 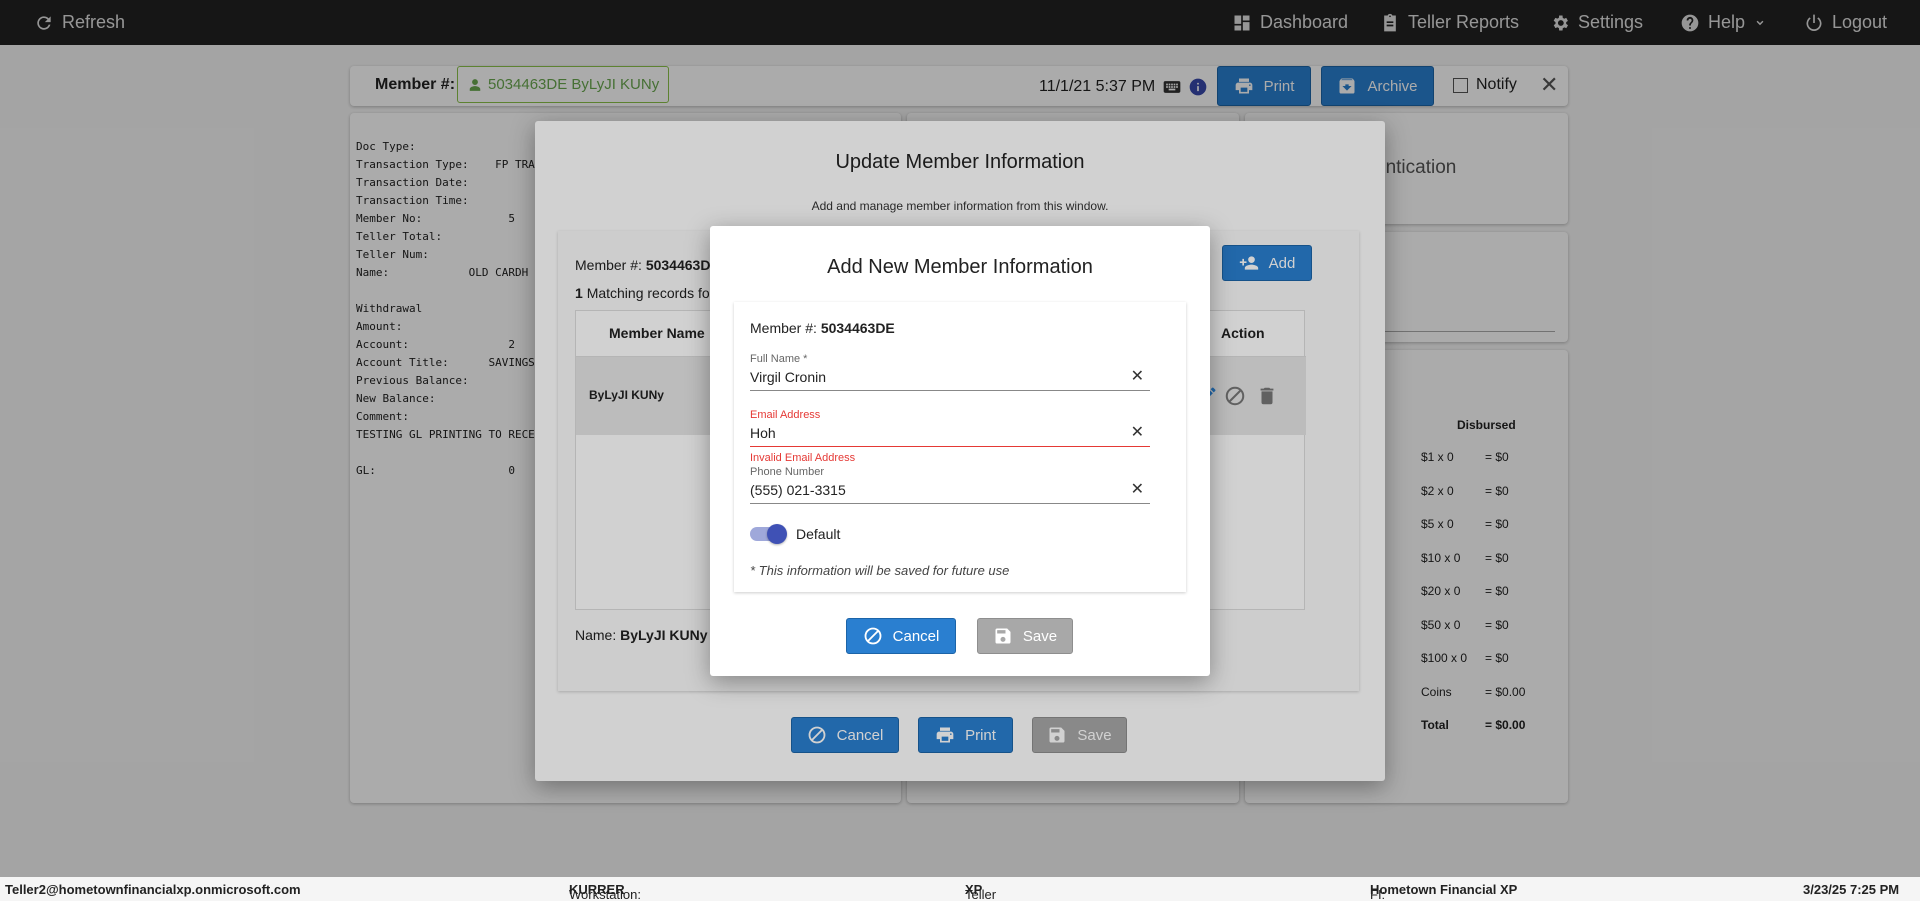 I want to click on add-save-button: Save, so click(x=1025, y=636).